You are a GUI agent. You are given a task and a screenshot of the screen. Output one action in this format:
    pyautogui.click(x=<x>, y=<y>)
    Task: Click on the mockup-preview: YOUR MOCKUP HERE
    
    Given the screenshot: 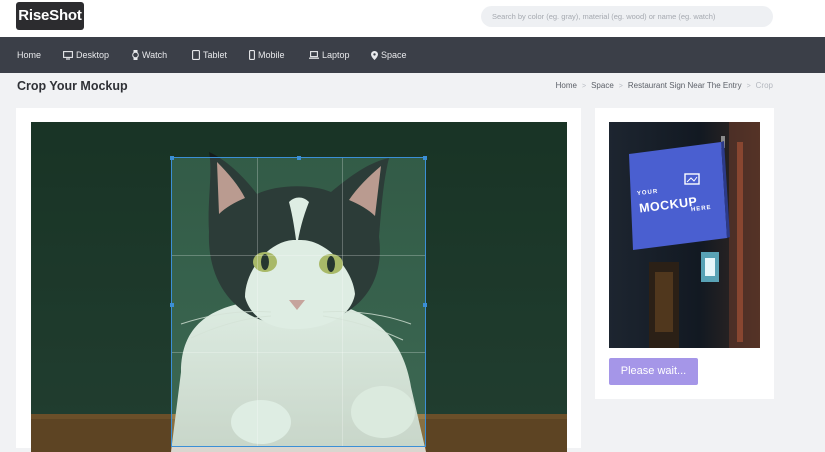 What is the action you would take?
    pyautogui.click(x=684, y=235)
    